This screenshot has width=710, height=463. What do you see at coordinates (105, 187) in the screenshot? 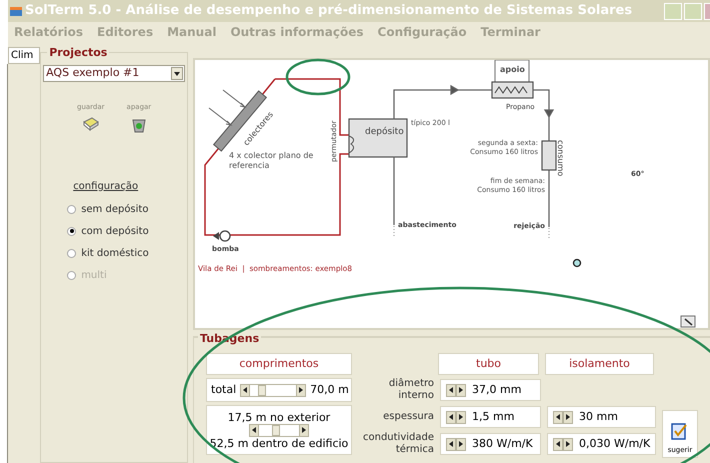
I see `configuration-title: configuração` at bounding box center [105, 187].